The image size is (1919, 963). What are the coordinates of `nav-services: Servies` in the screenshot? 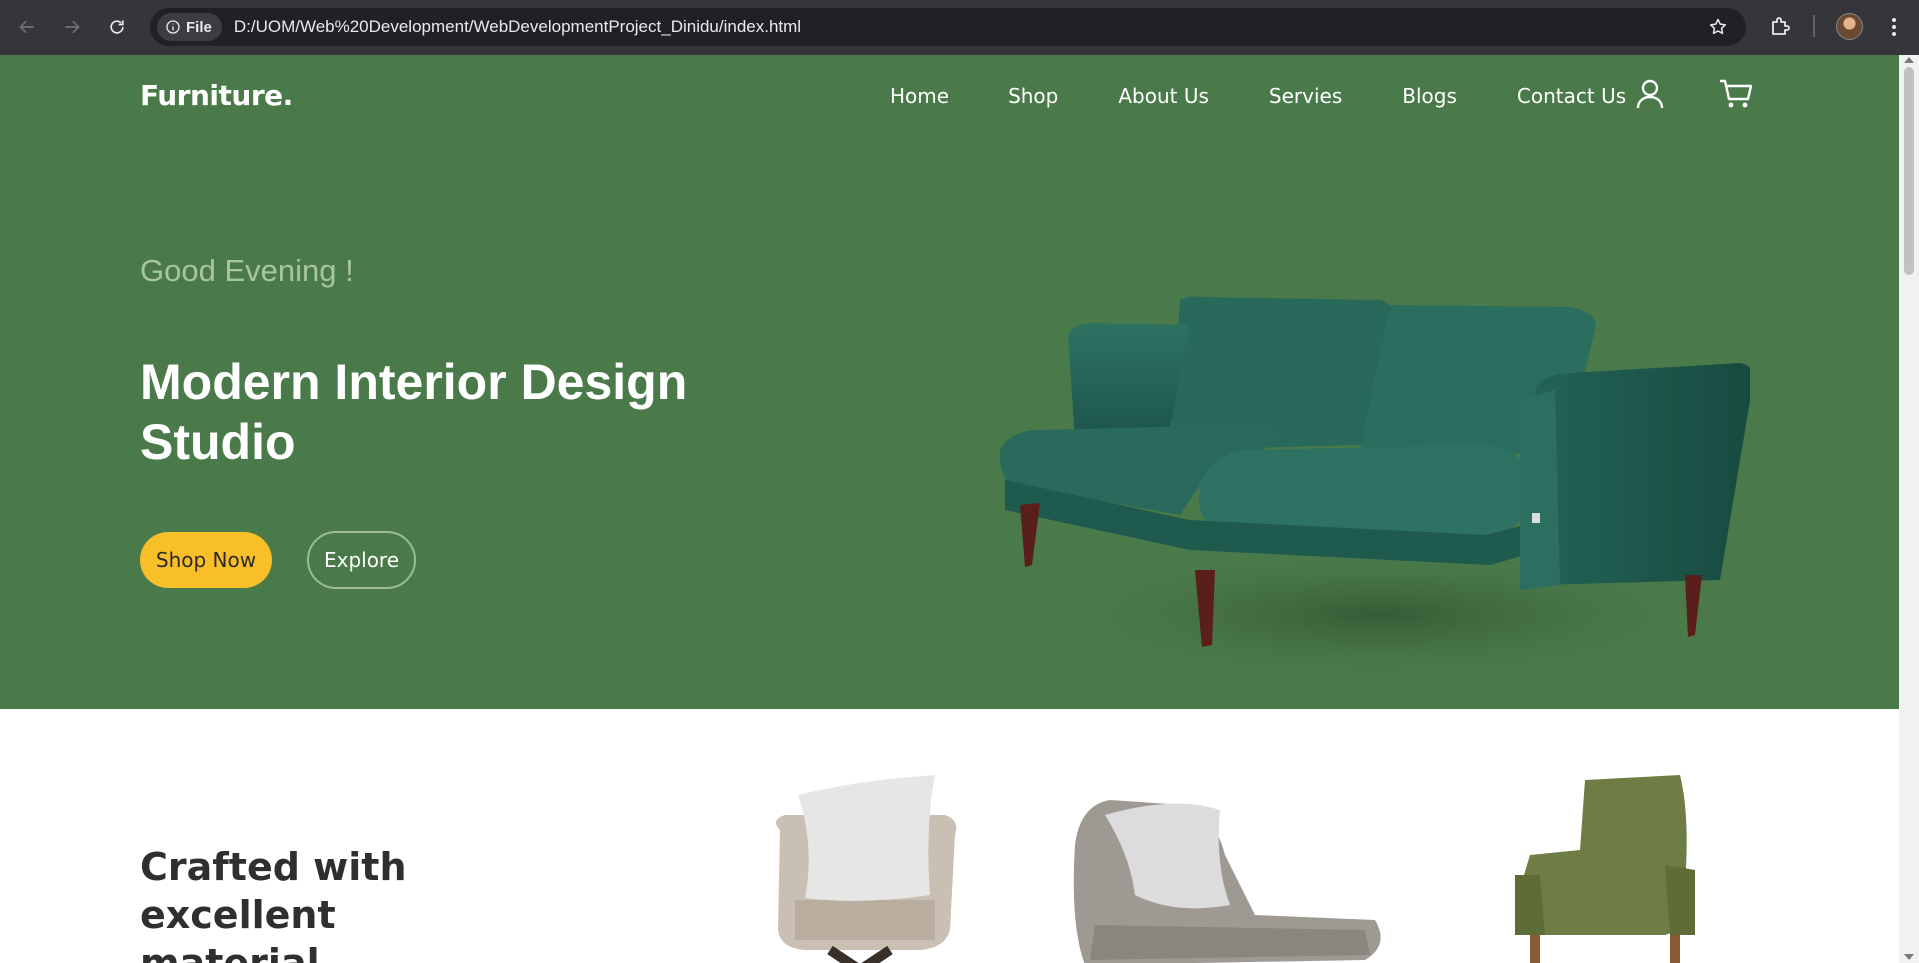 It's located at (1305, 96).